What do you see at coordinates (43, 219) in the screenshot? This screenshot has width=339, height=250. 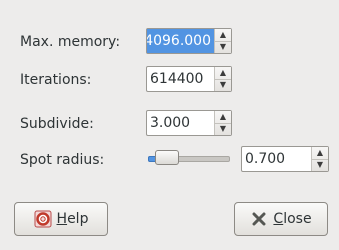 I see `lifebuoy-icon` at bounding box center [43, 219].